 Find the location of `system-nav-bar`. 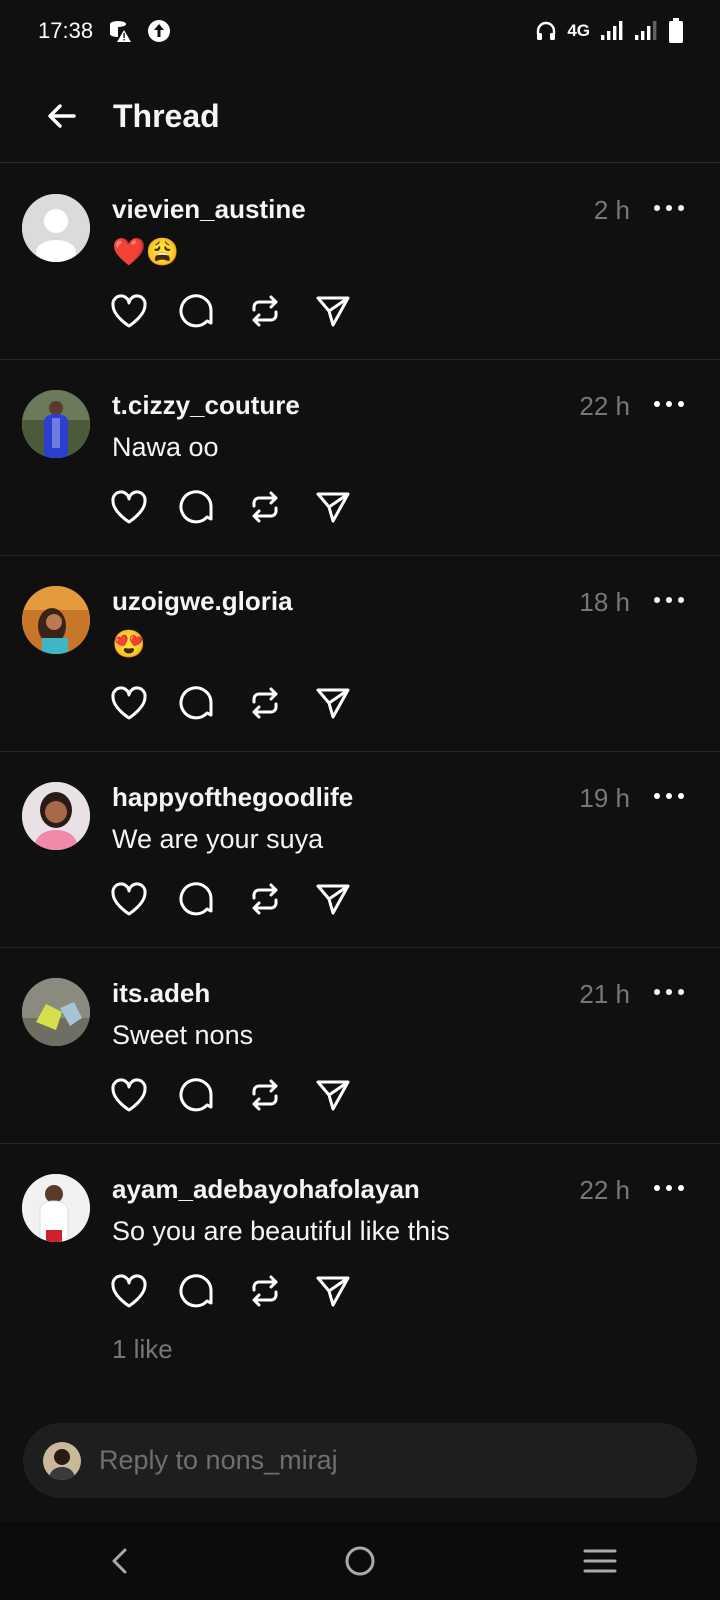

system-nav-bar is located at coordinates (360, 1561).